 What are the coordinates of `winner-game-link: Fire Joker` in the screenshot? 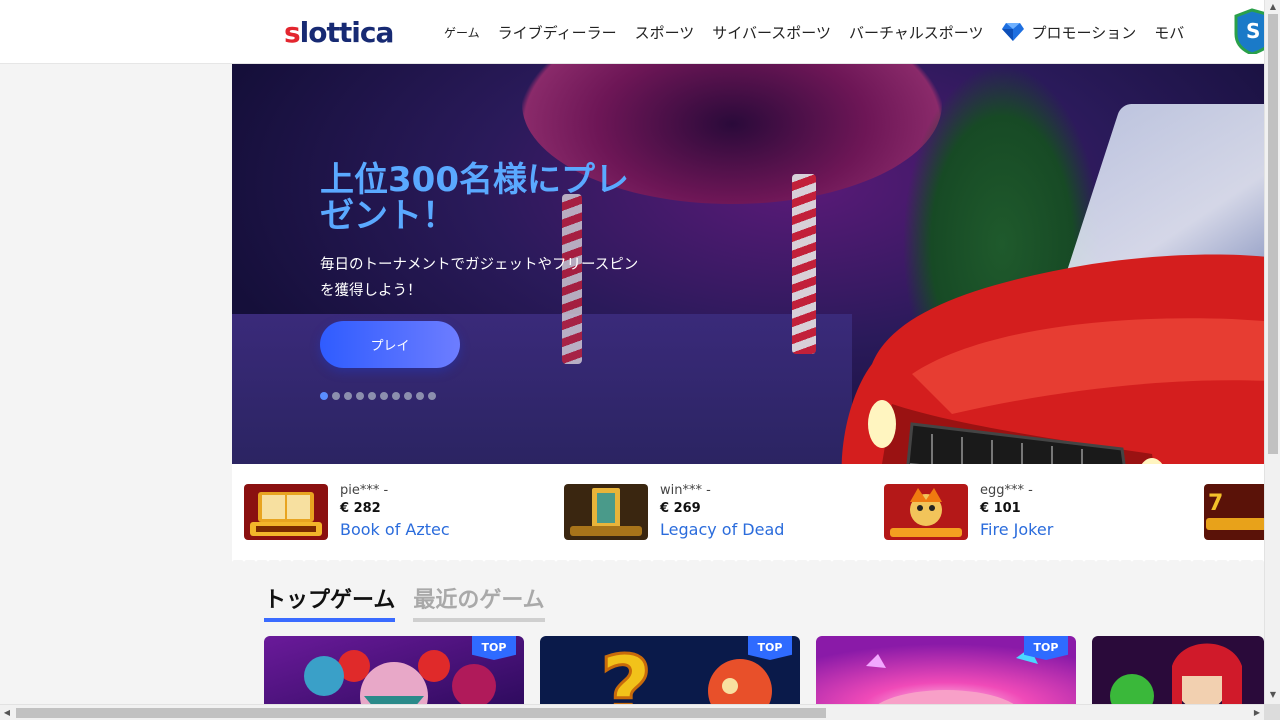 It's located at (1016, 530).